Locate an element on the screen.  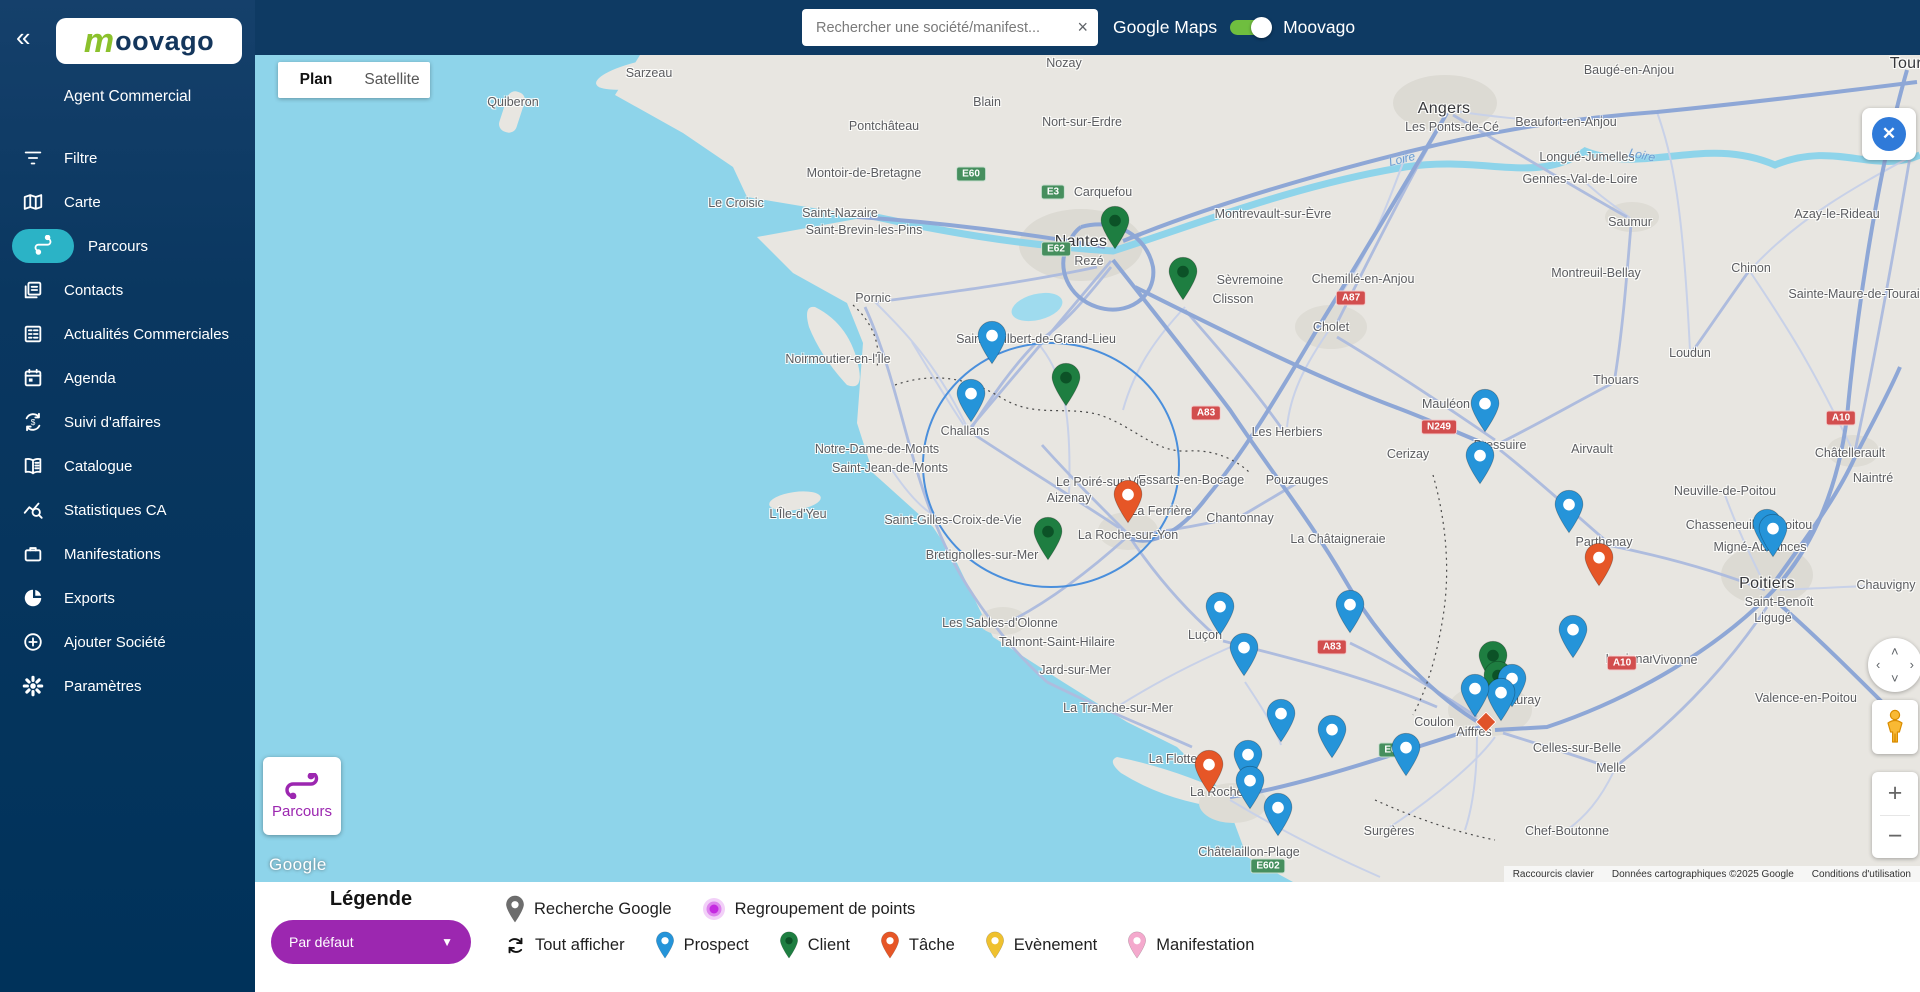
pan-up-icon: ˄ is located at coordinates (1895, 651).